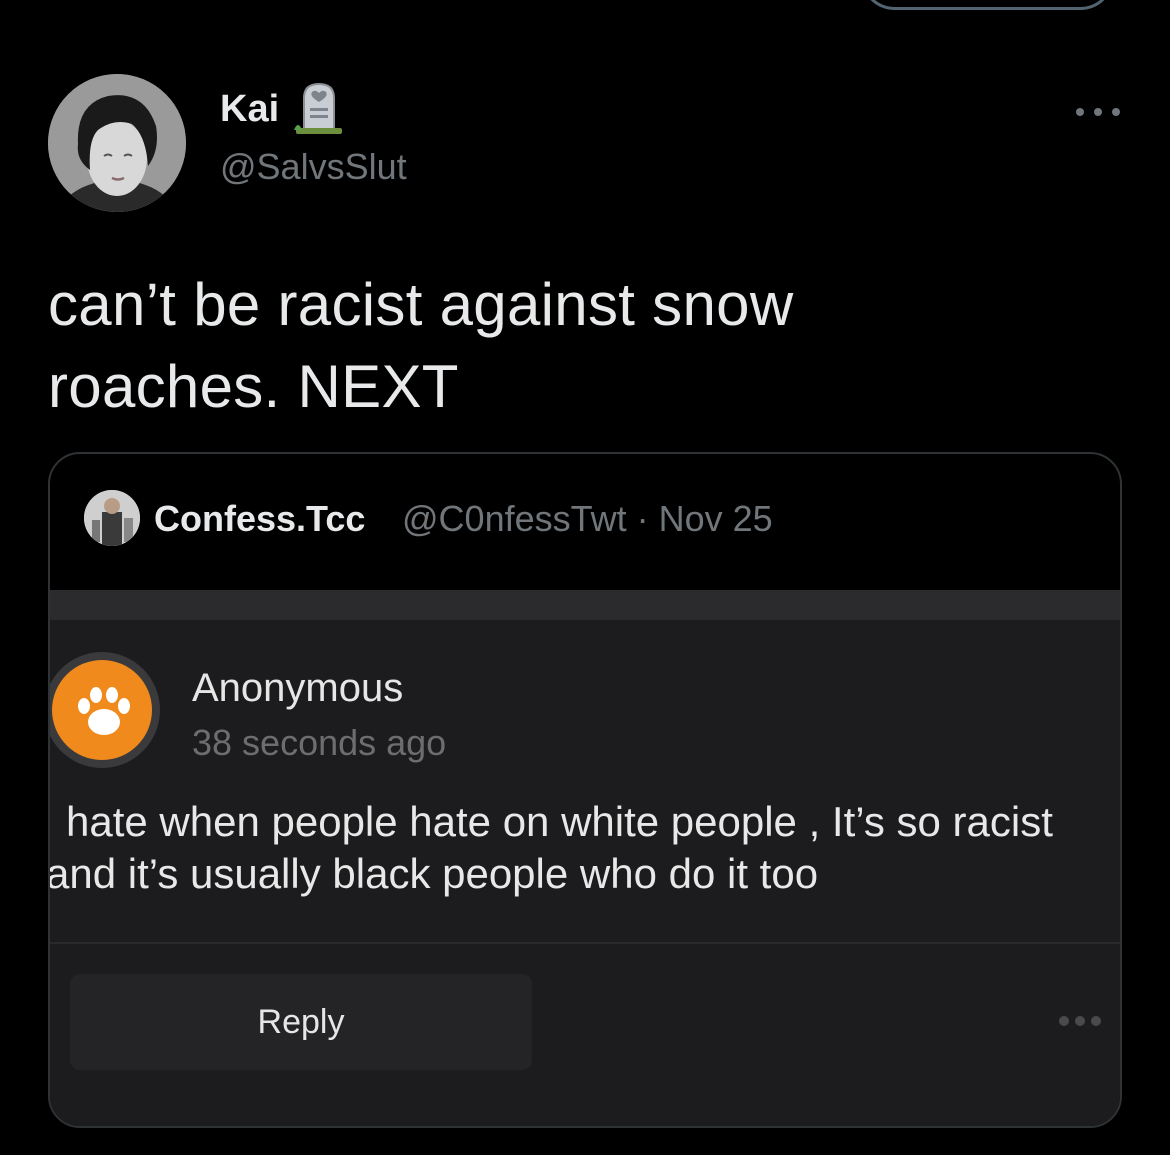 This screenshot has width=1170, height=1155. I want to click on tweet-text-line: roaches. NEXT, so click(253, 386).